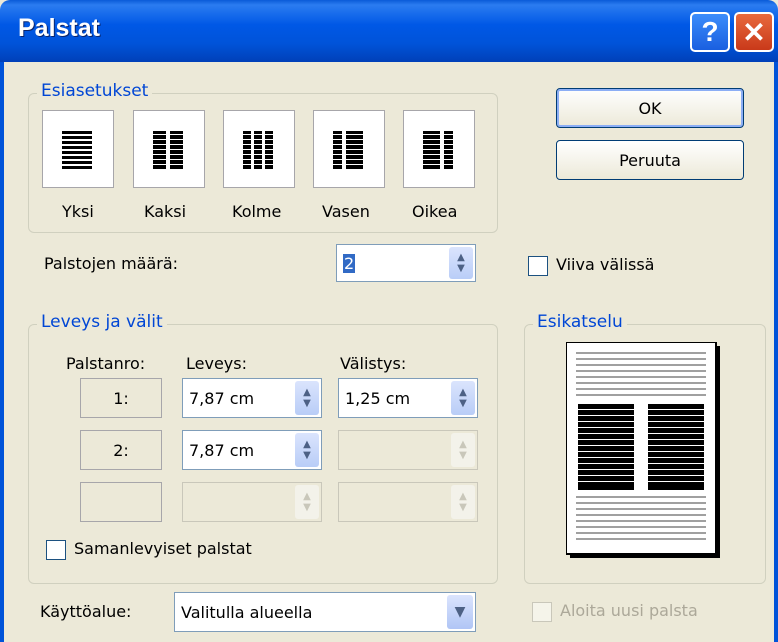 The width and height of the screenshot is (778, 642). I want to click on row-1-spacing-value: 1,25 cm, so click(378, 398).